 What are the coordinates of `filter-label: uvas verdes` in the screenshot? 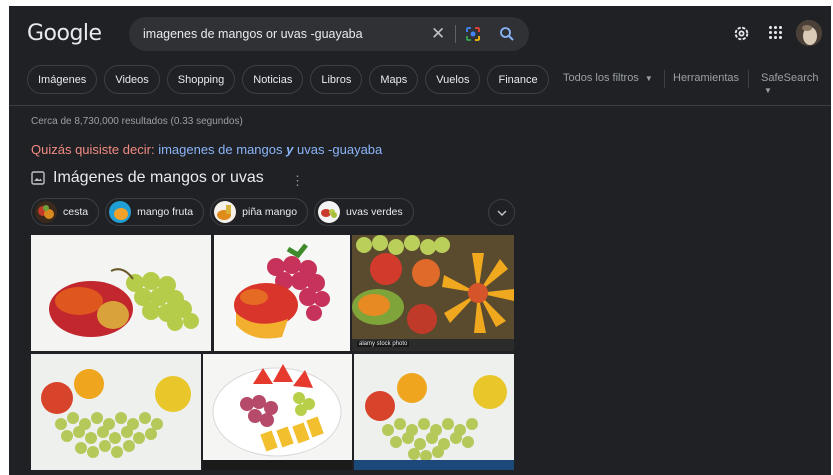 It's located at (374, 212).